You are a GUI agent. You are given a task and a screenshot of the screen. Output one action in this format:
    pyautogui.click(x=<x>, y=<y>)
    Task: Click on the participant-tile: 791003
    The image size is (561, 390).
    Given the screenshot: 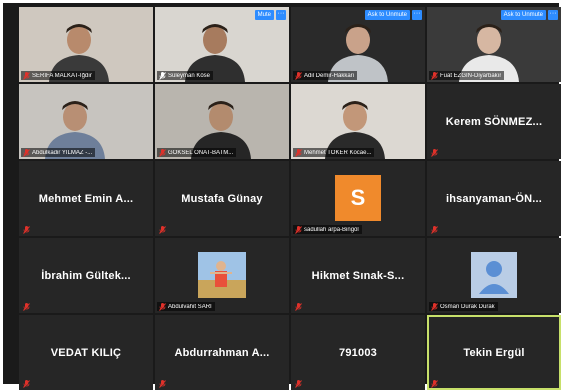 What is the action you would take?
    pyautogui.click(x=358, y=352)
    